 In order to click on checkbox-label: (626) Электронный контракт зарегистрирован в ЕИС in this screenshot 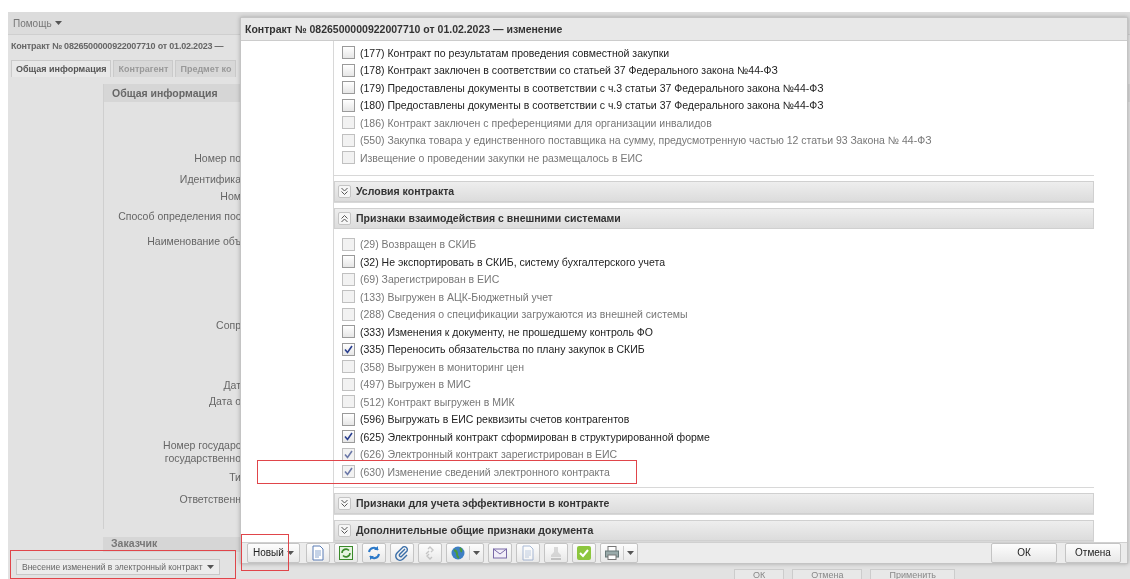, I will do `click(489, 454)`.